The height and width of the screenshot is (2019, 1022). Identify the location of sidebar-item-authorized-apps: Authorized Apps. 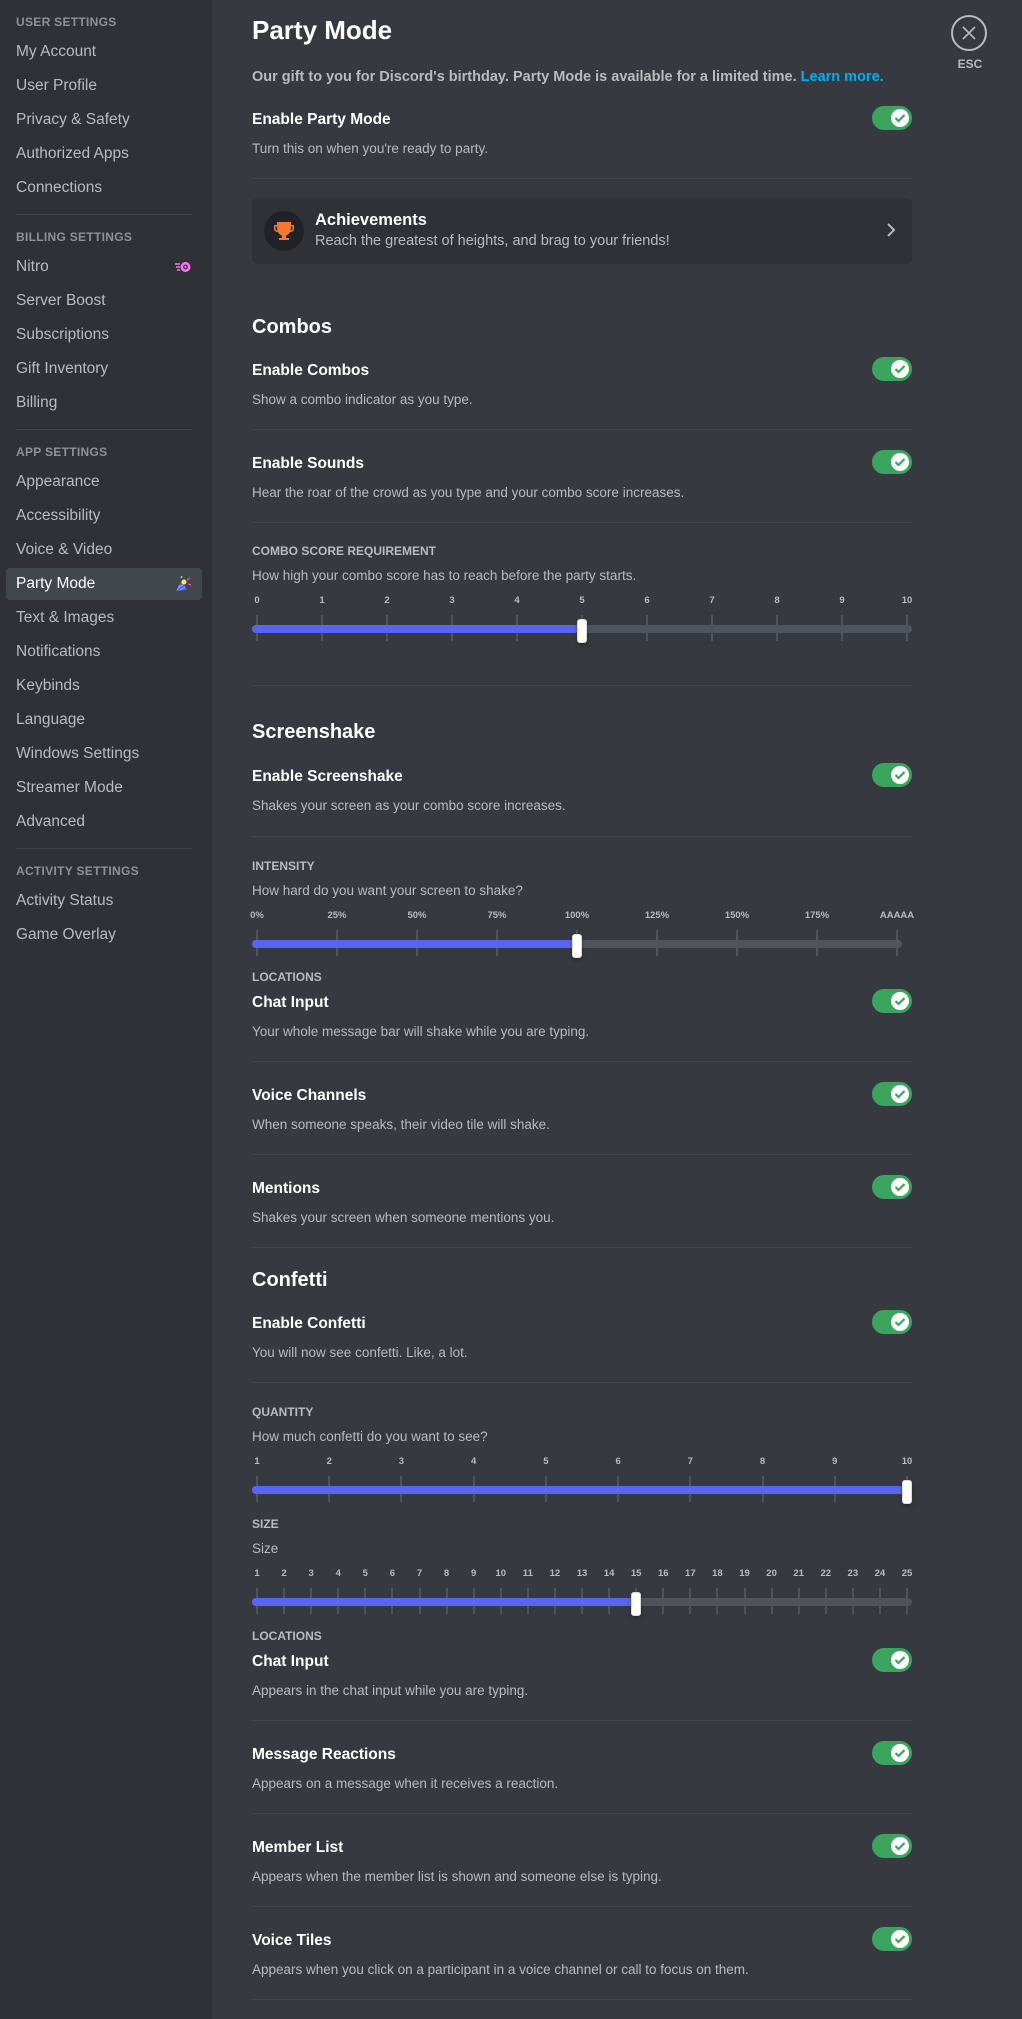
(104, 154).